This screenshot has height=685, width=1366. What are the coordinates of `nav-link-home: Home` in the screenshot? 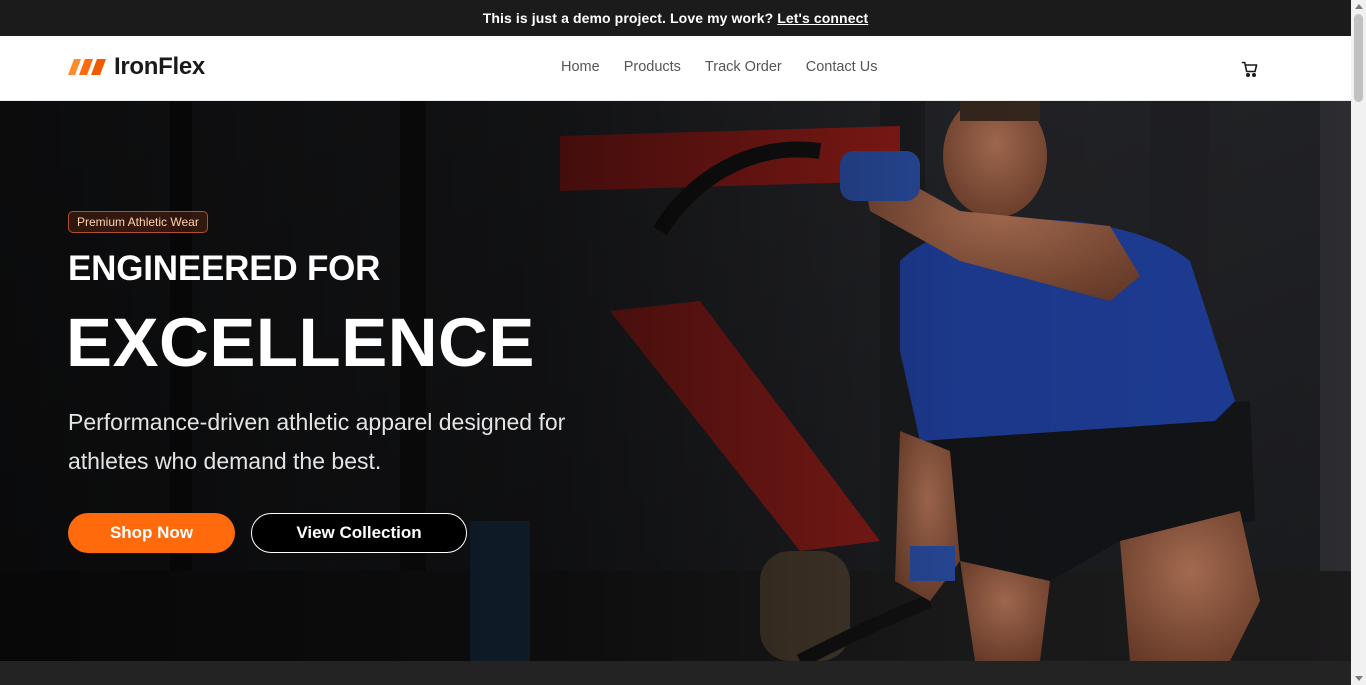 It's located at (580, 67).